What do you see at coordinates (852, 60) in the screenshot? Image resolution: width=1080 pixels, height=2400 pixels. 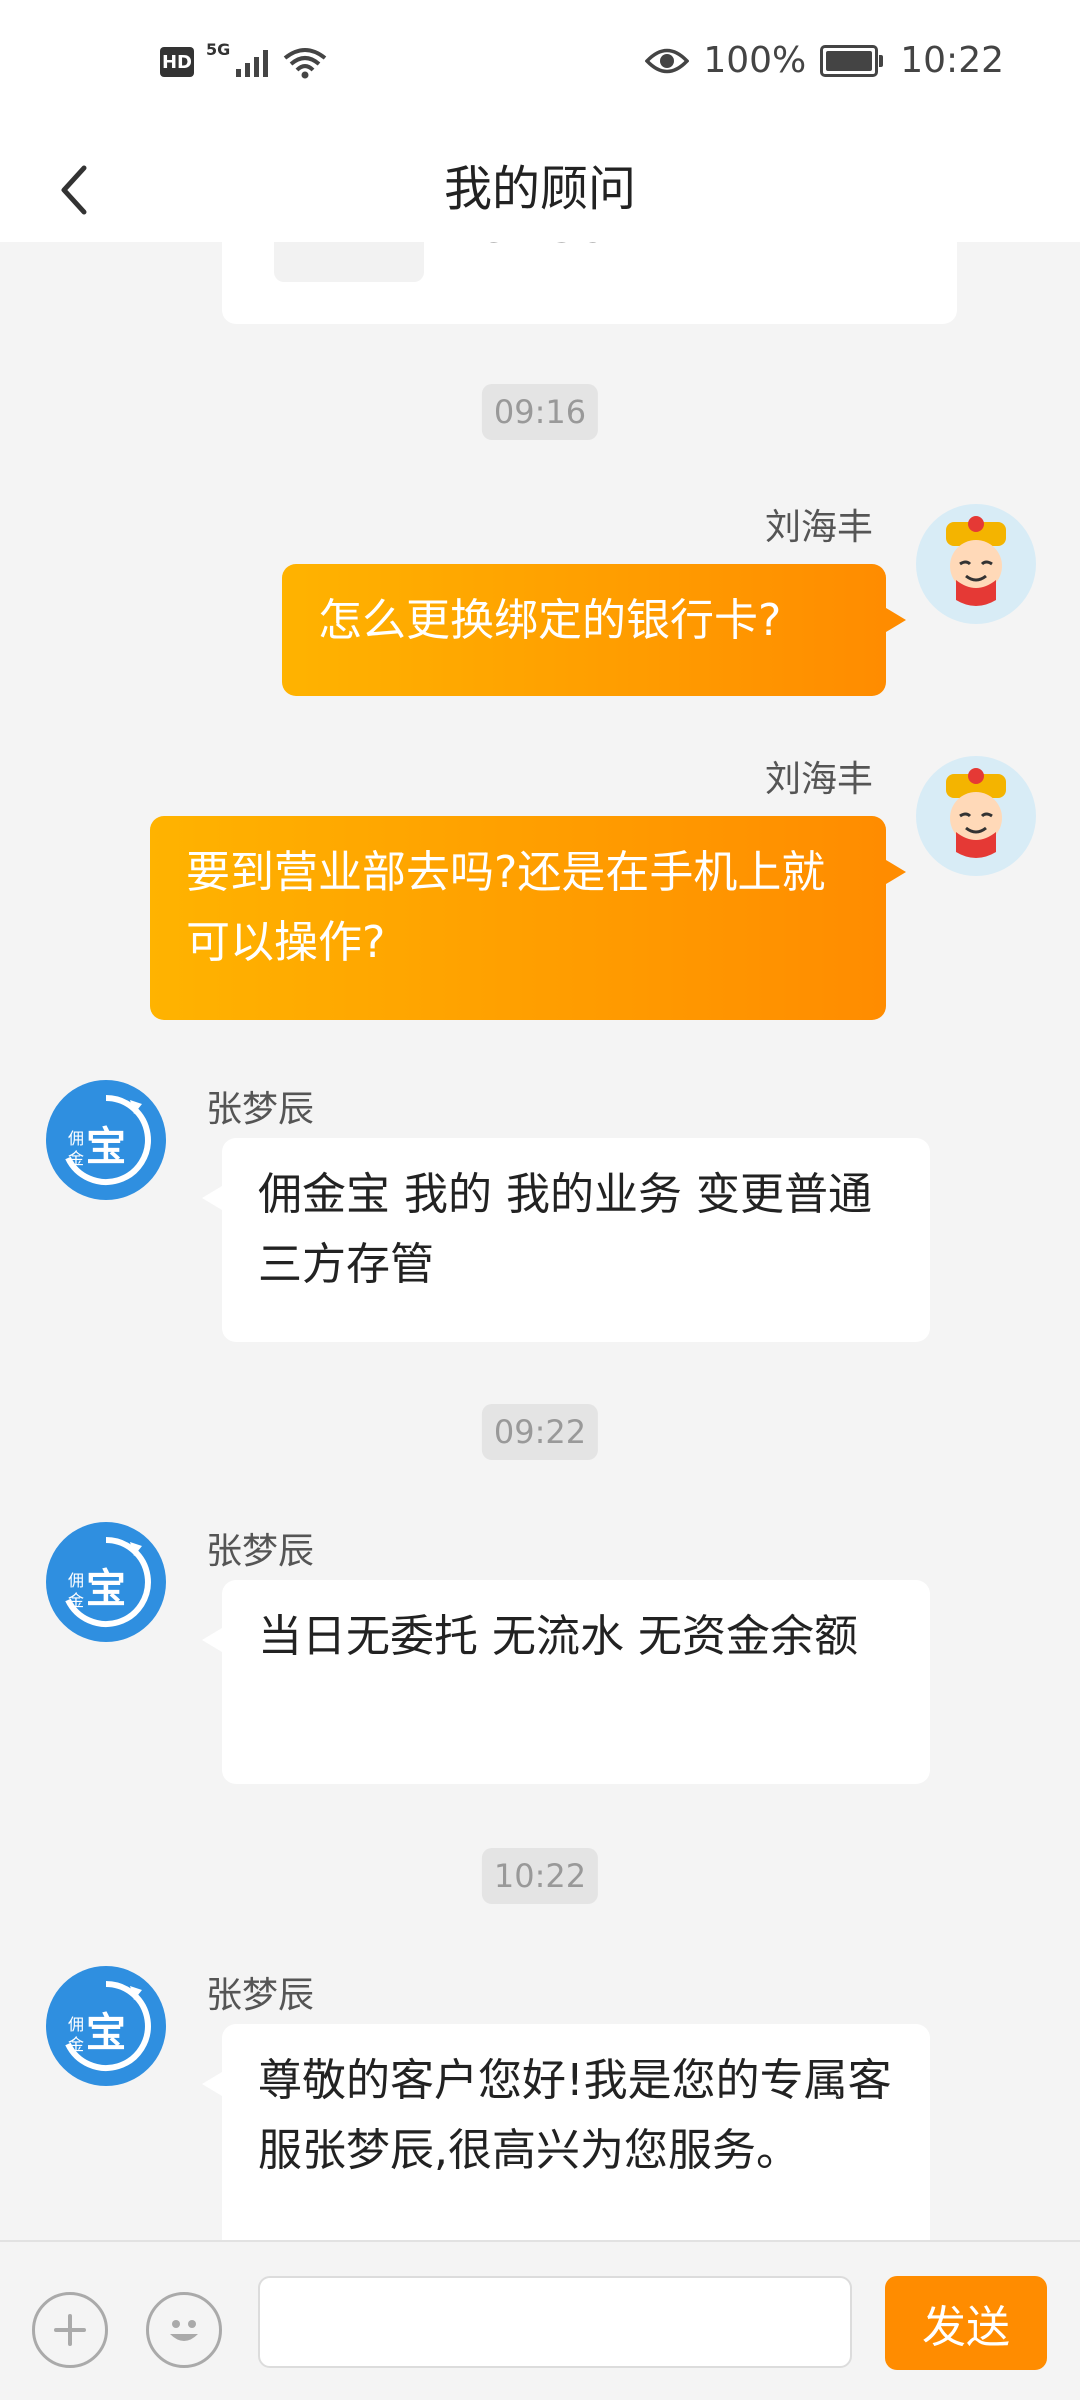 I see `battery-icon` at bounding box center [852, 60].